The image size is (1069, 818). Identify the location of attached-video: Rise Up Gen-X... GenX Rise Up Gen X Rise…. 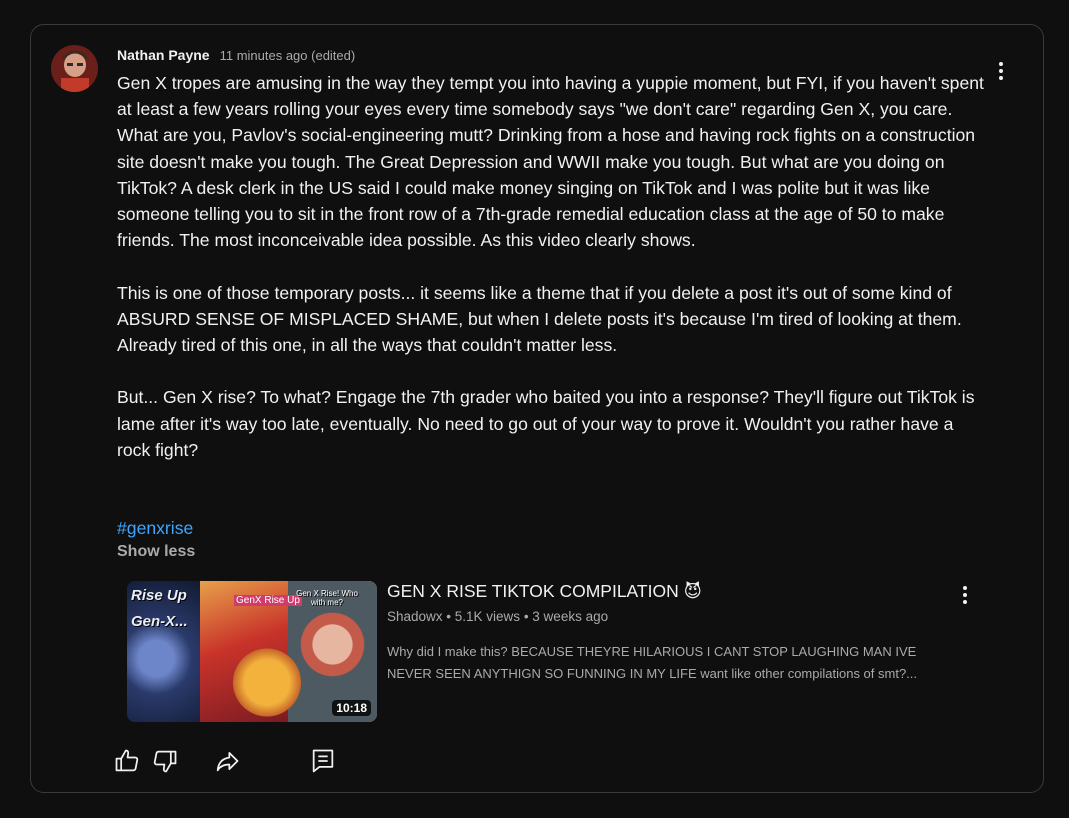
(547, 652).